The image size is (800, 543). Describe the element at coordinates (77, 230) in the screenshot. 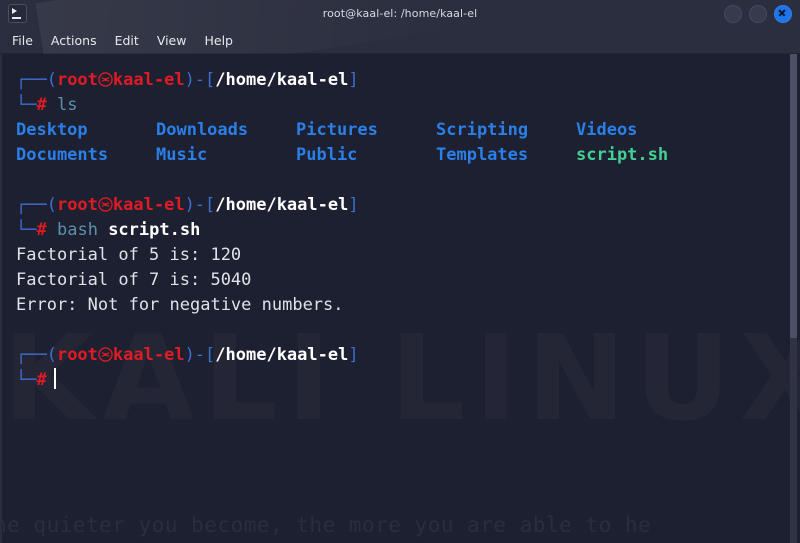

I see `command-bash: bash` at that location.